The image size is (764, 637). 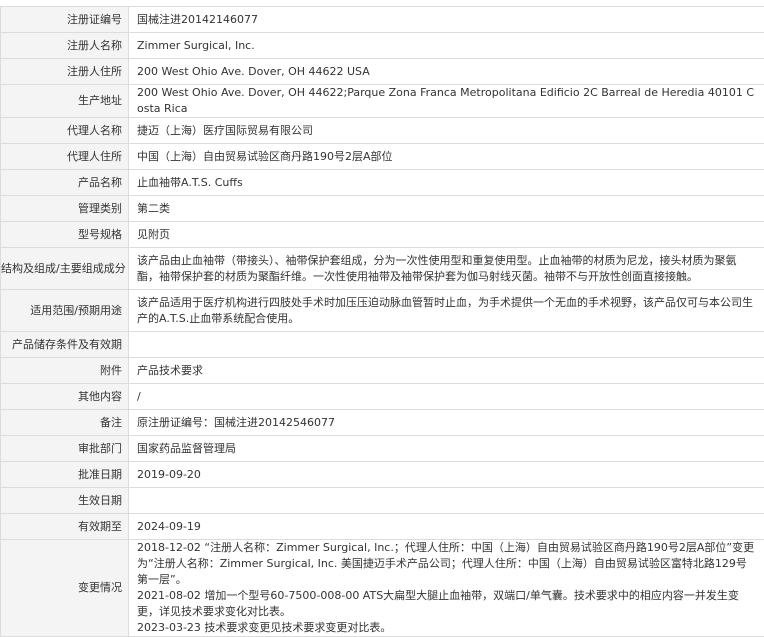 I want to click on table-row: 有效期至2024-09-19, so click(x=382, y=527).